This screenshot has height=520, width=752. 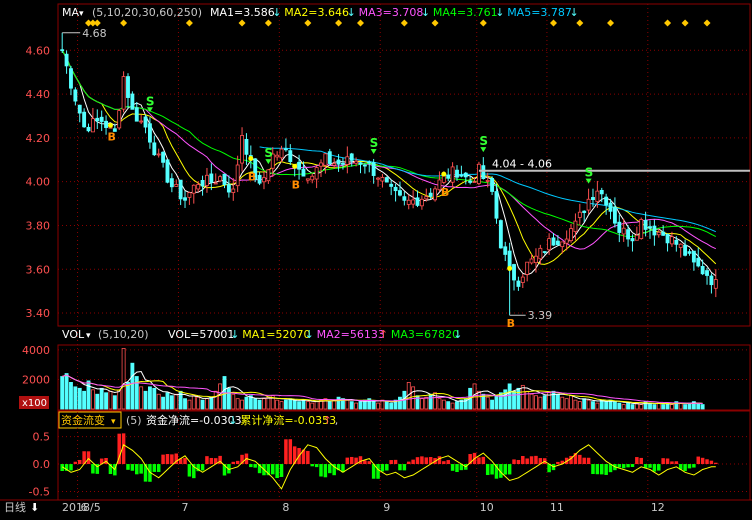 What do you see at coordinates (81, 14) in the screenshot?
I see `ma-dropdown-icon: ▾` at bounding box center [81, 14].